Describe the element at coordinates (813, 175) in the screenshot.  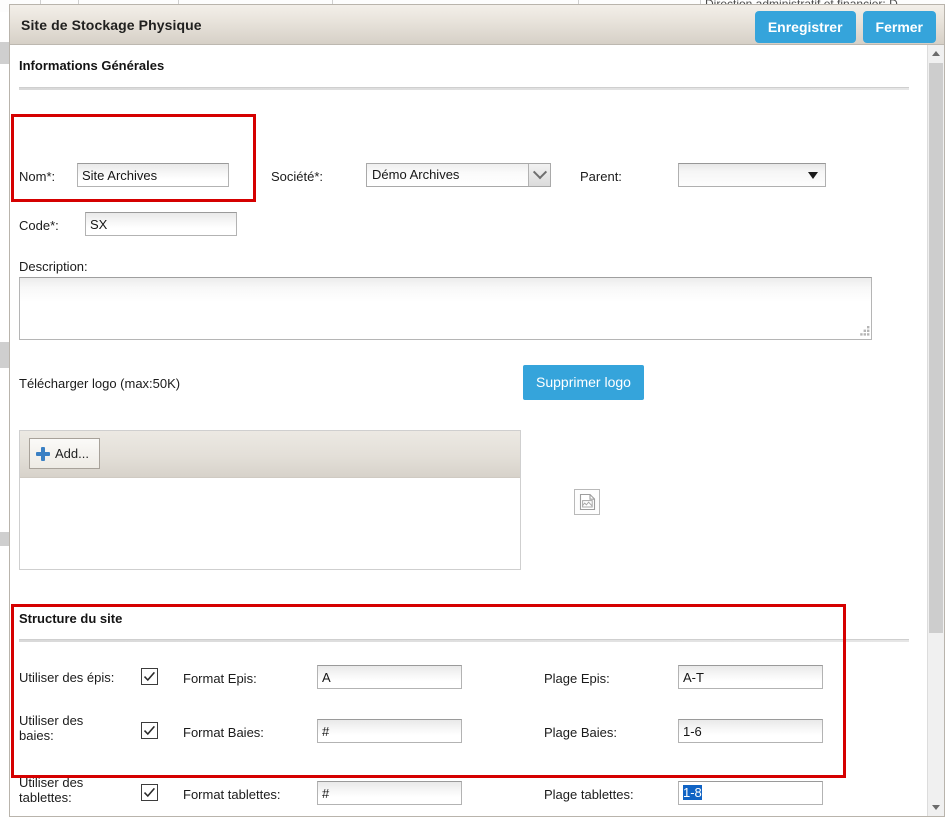
I see `triangle-down-icon` at that location.